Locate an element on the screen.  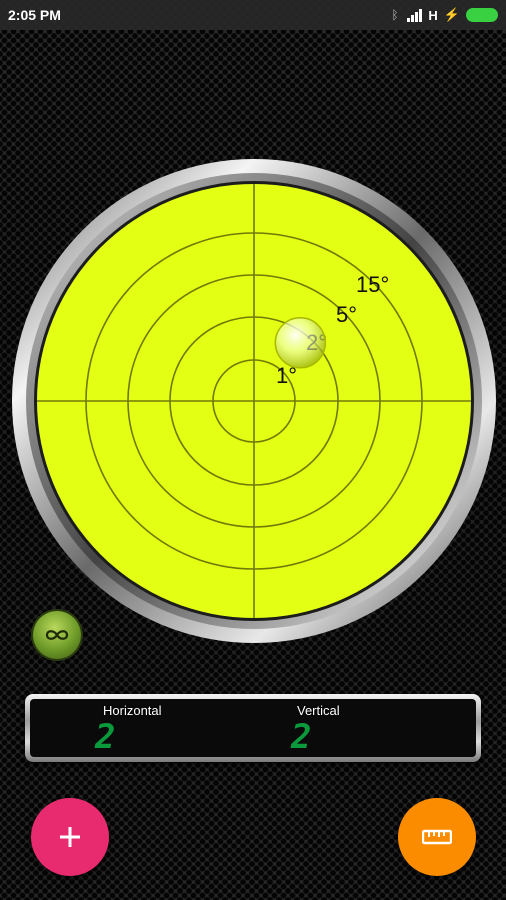
ruler-button is located at coordinates (437, 837).